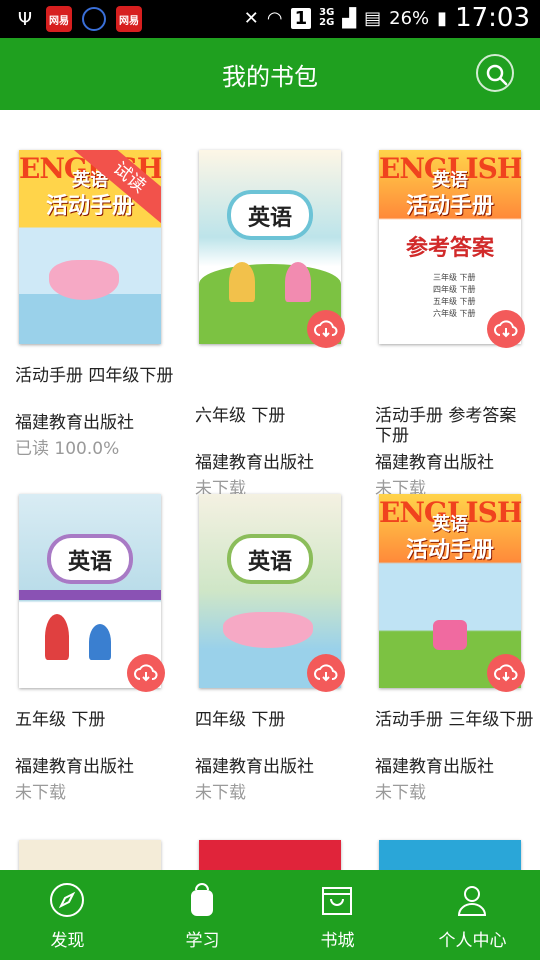 This screenshot has width=540, height=960. I want to click on tab-study: 学习, so click(202, 915).